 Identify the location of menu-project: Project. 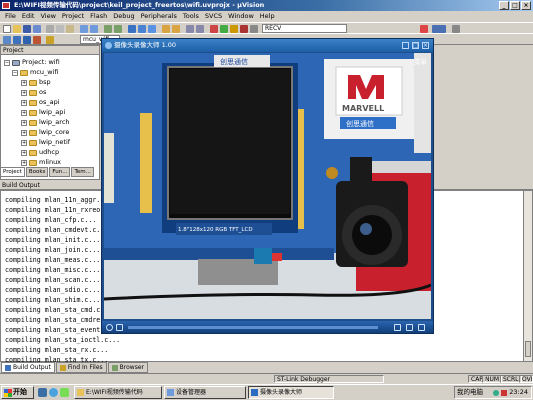
(73, 16).